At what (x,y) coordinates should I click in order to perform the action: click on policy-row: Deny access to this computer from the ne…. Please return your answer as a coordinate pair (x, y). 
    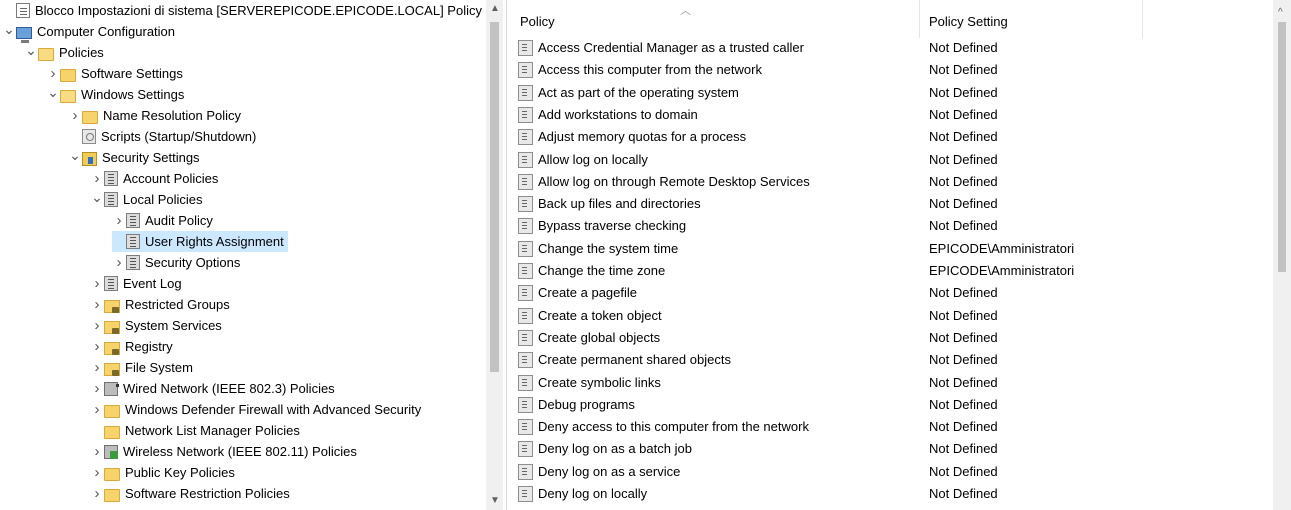
    Looking at the image, I should click on (892, 427).